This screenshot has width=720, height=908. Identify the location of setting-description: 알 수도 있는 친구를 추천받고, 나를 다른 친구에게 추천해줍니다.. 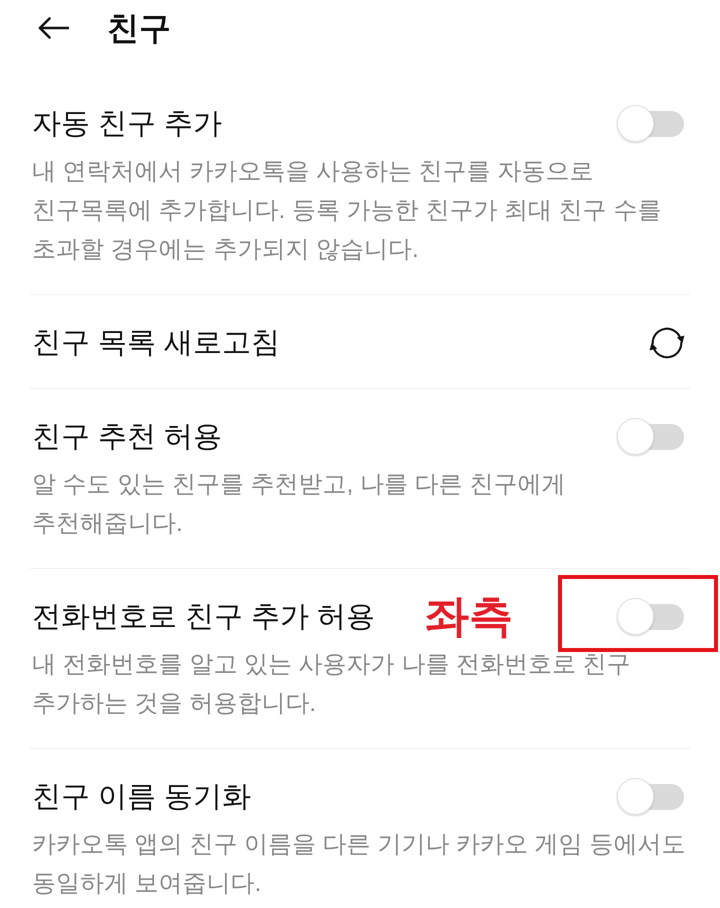
(299, 504).